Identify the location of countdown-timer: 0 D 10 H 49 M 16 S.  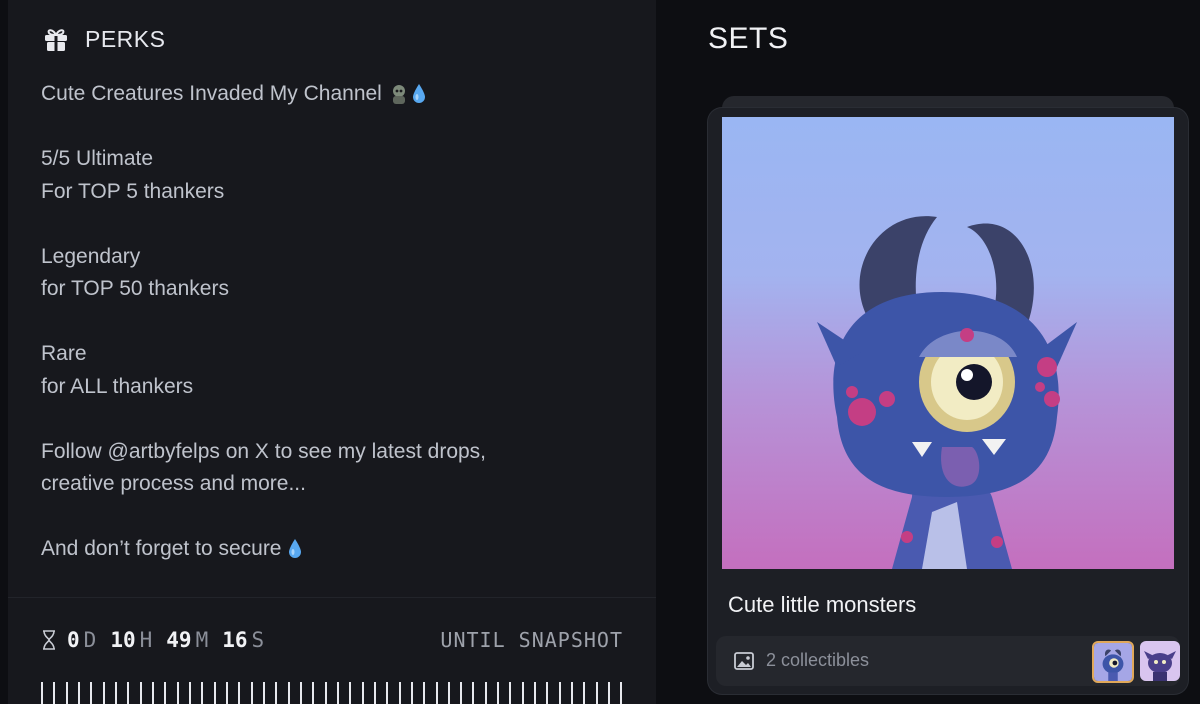
(157, 640).